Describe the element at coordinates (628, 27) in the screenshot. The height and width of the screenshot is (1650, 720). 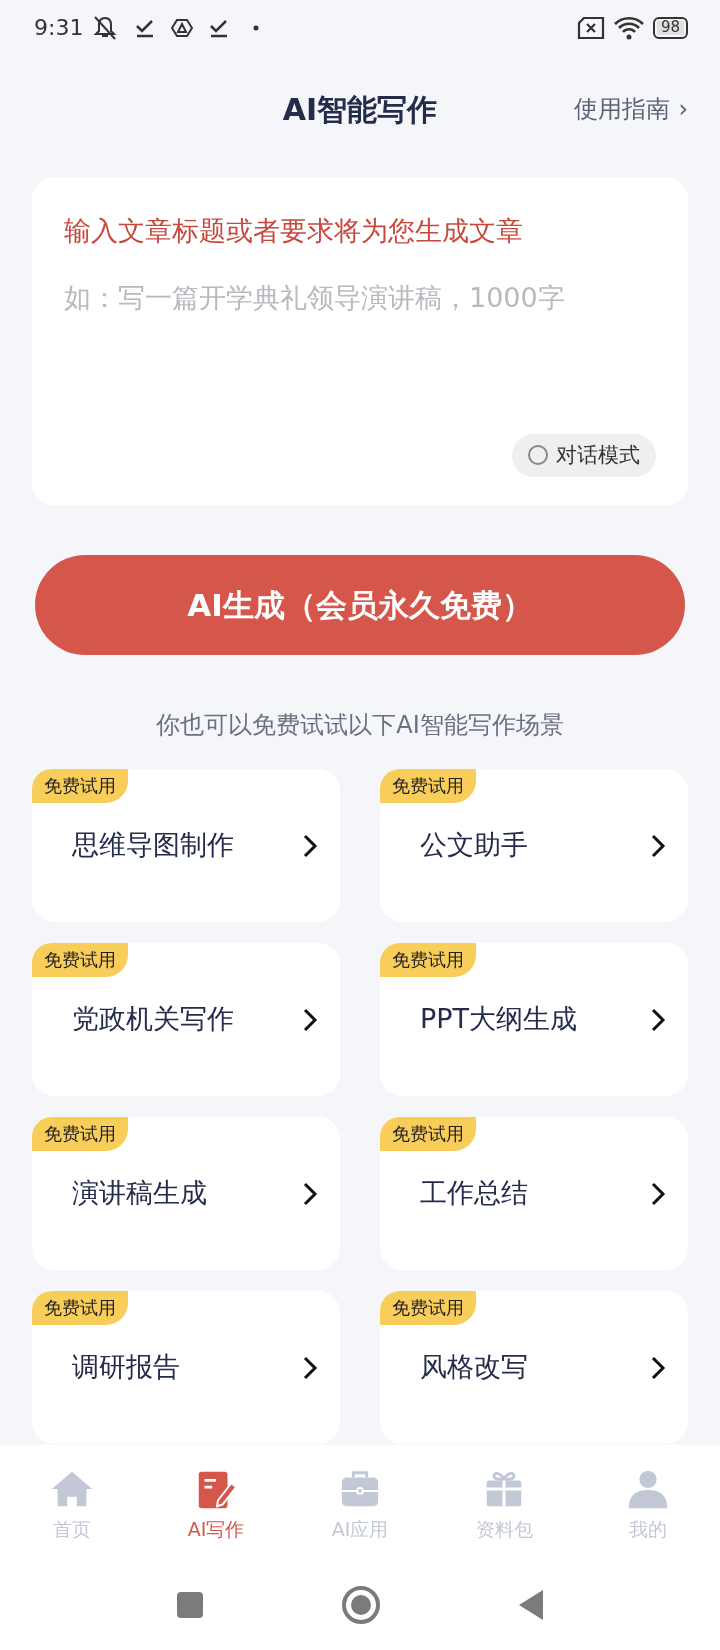
I see `wifi-icon` at that location.